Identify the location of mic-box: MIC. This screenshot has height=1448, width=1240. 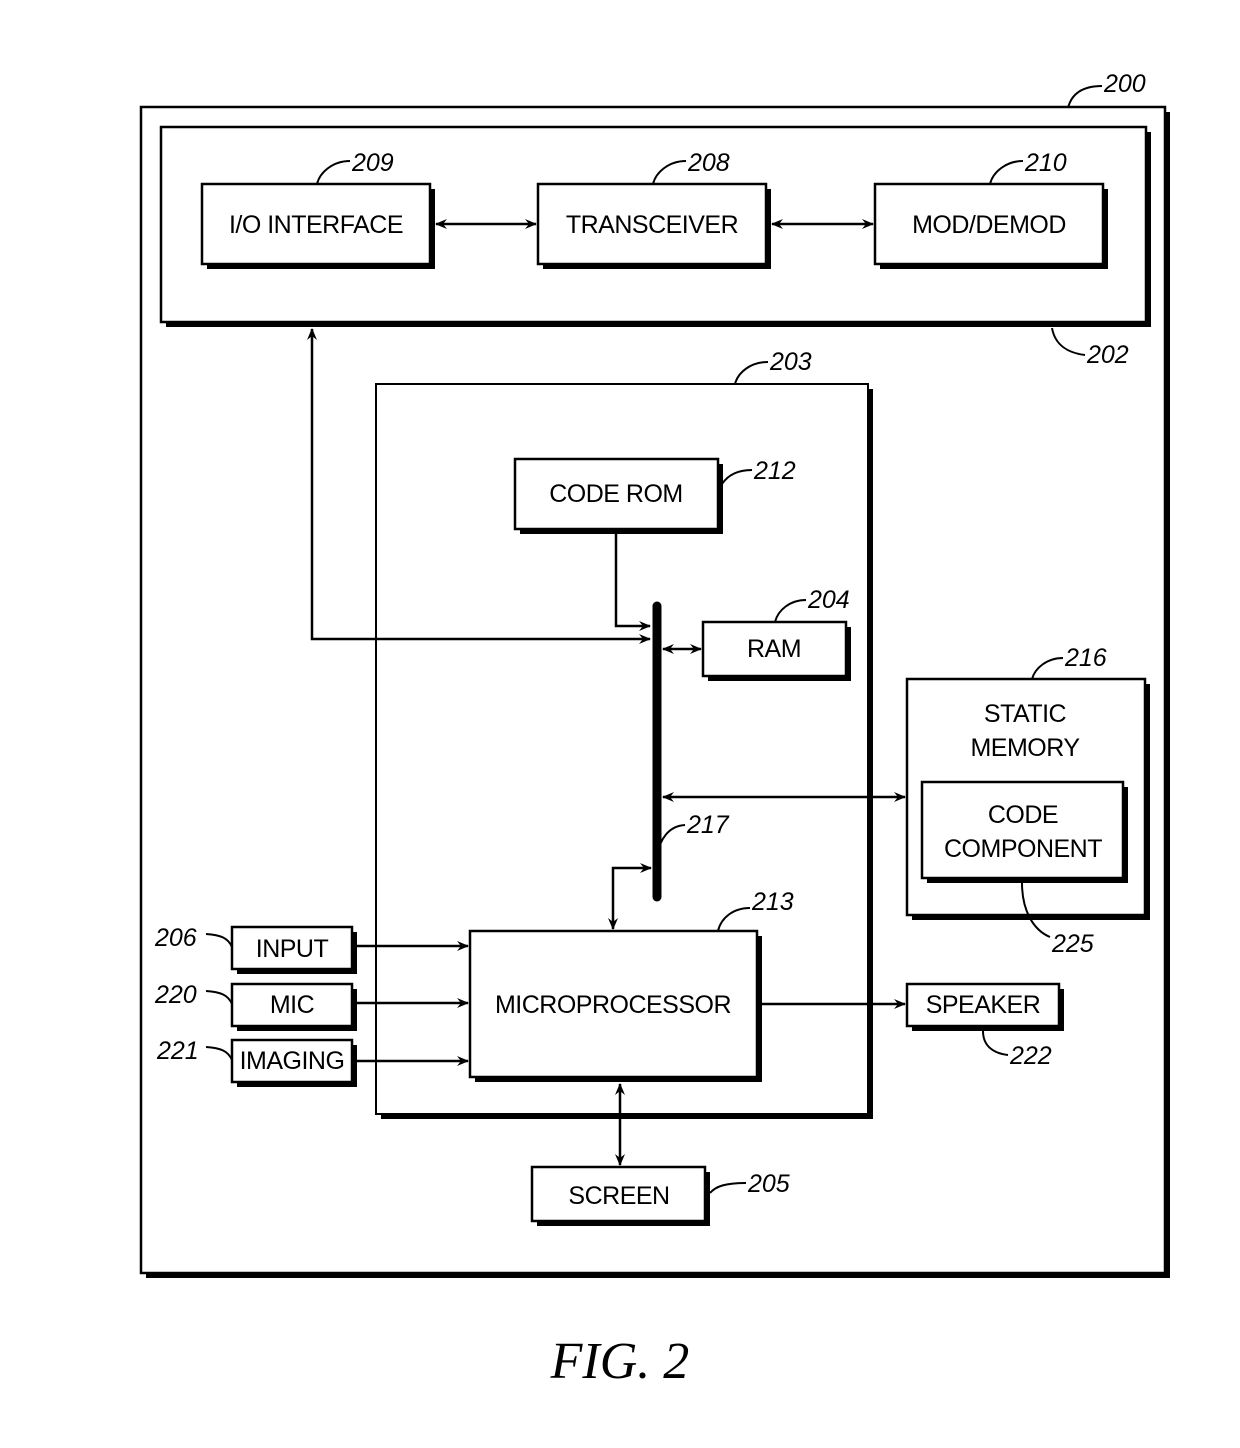
(293, 1006).